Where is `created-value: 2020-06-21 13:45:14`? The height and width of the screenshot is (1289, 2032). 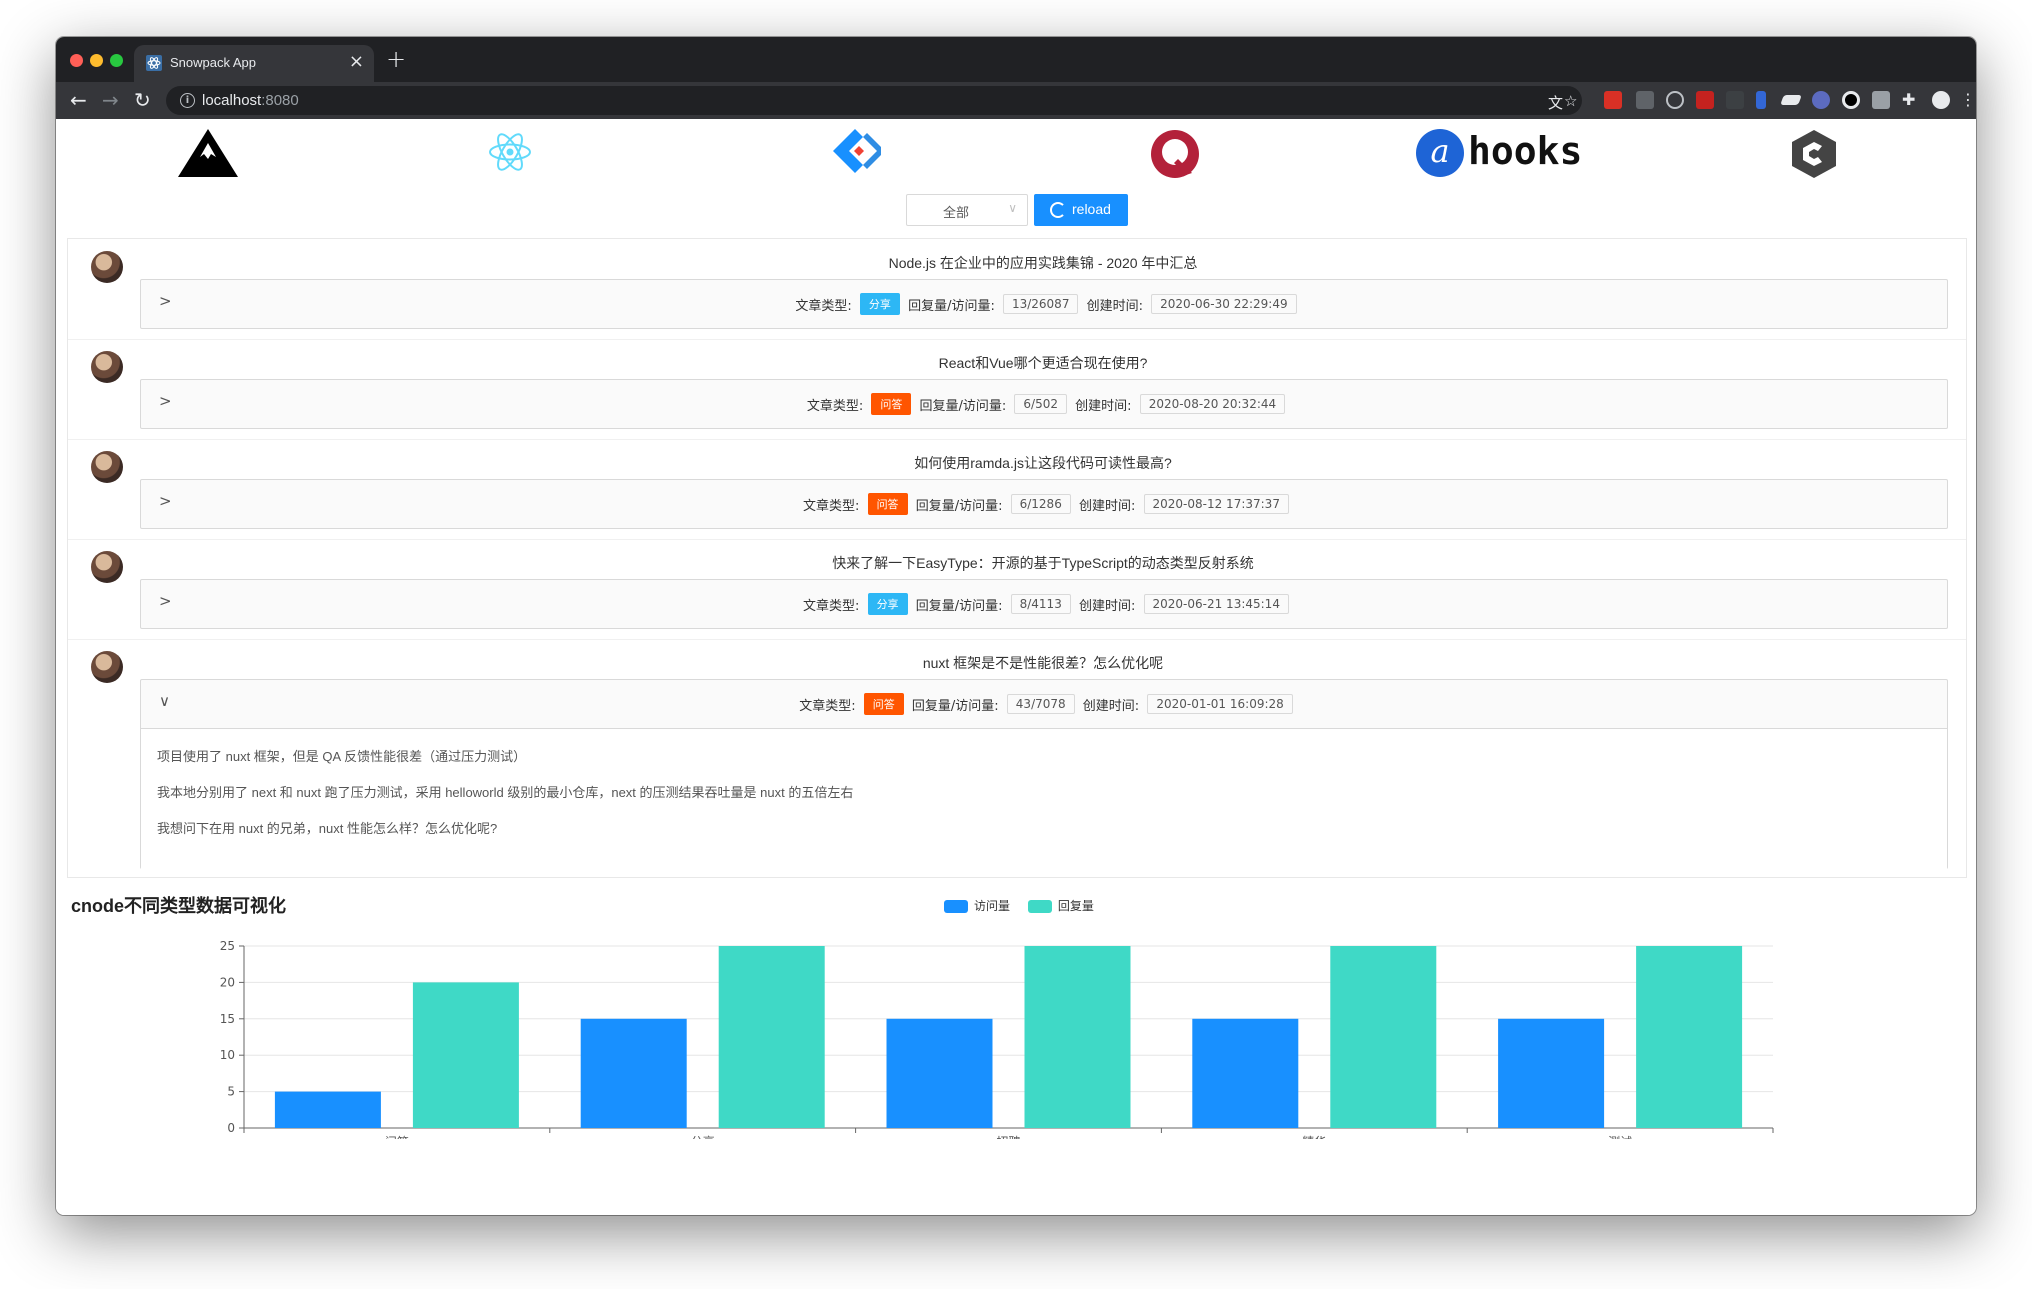 created-value: 2020-06-21 13:45:14 is located at coordinates (1216, 604).